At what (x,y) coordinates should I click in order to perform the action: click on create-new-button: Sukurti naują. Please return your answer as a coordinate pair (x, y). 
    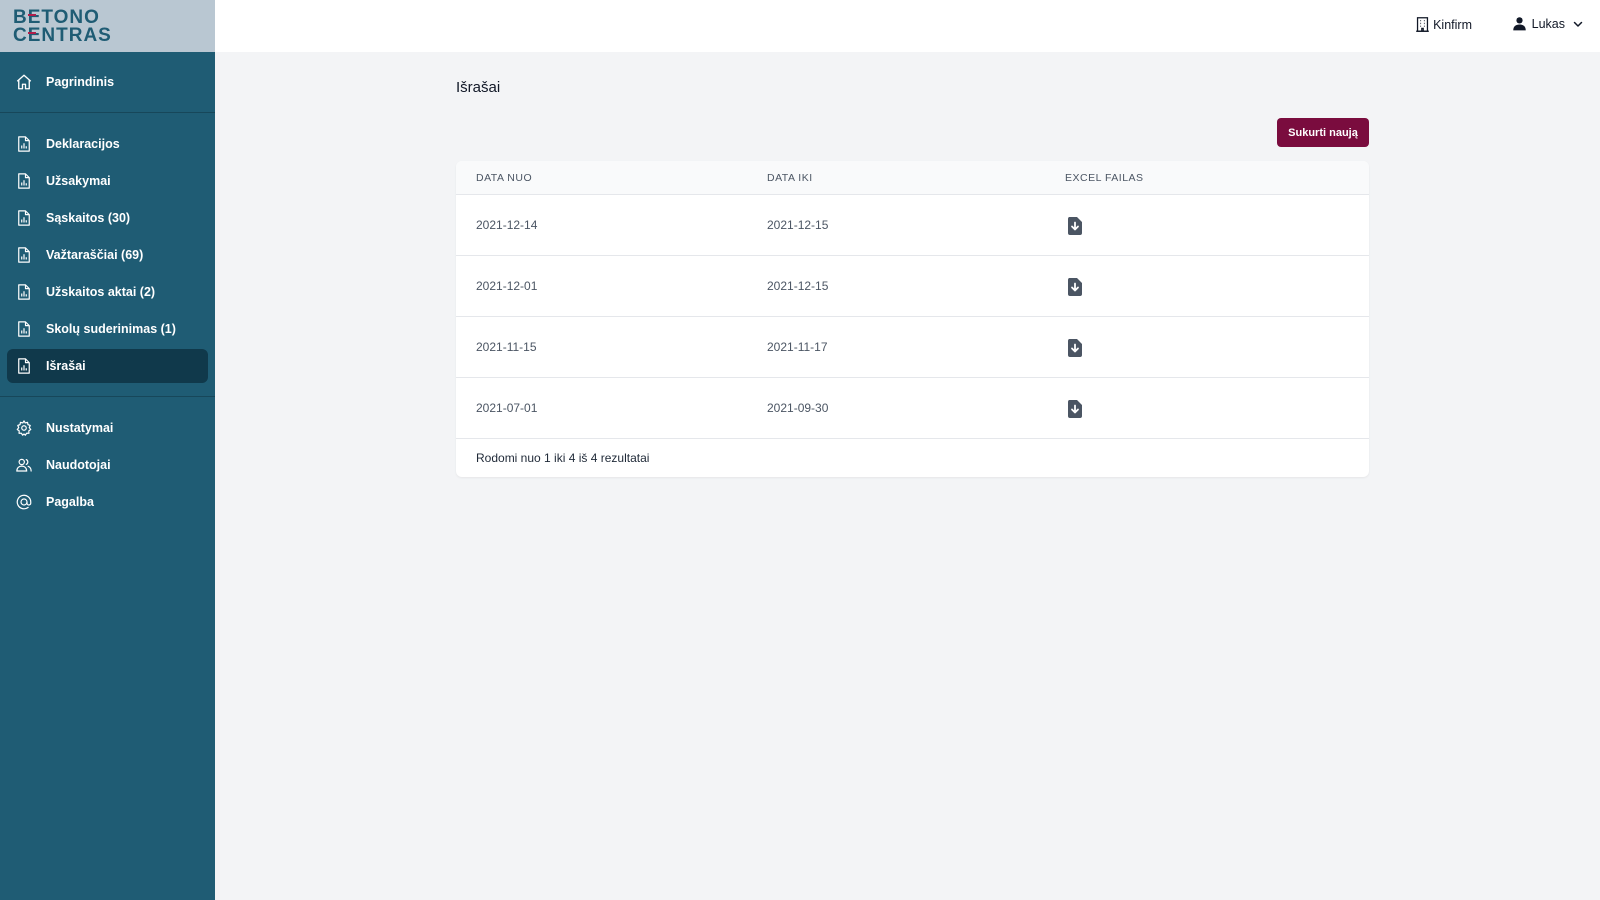
    Looking at the image, I should click on (1323, 132).